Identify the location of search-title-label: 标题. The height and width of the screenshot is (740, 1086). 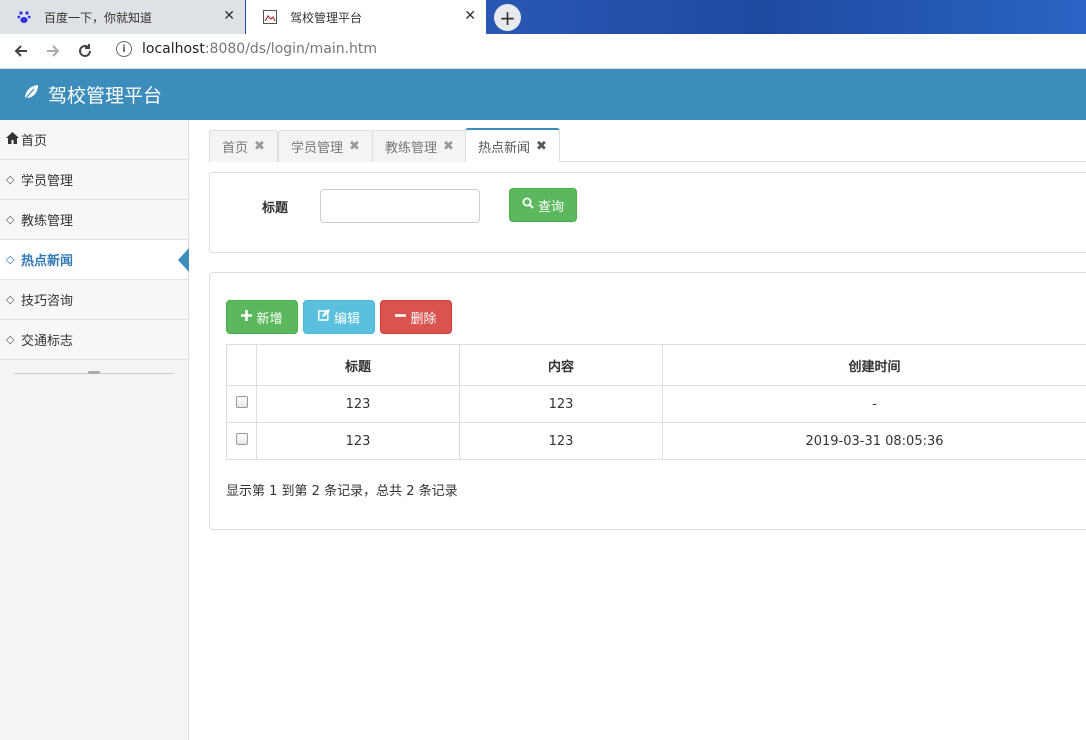
(275, 208).